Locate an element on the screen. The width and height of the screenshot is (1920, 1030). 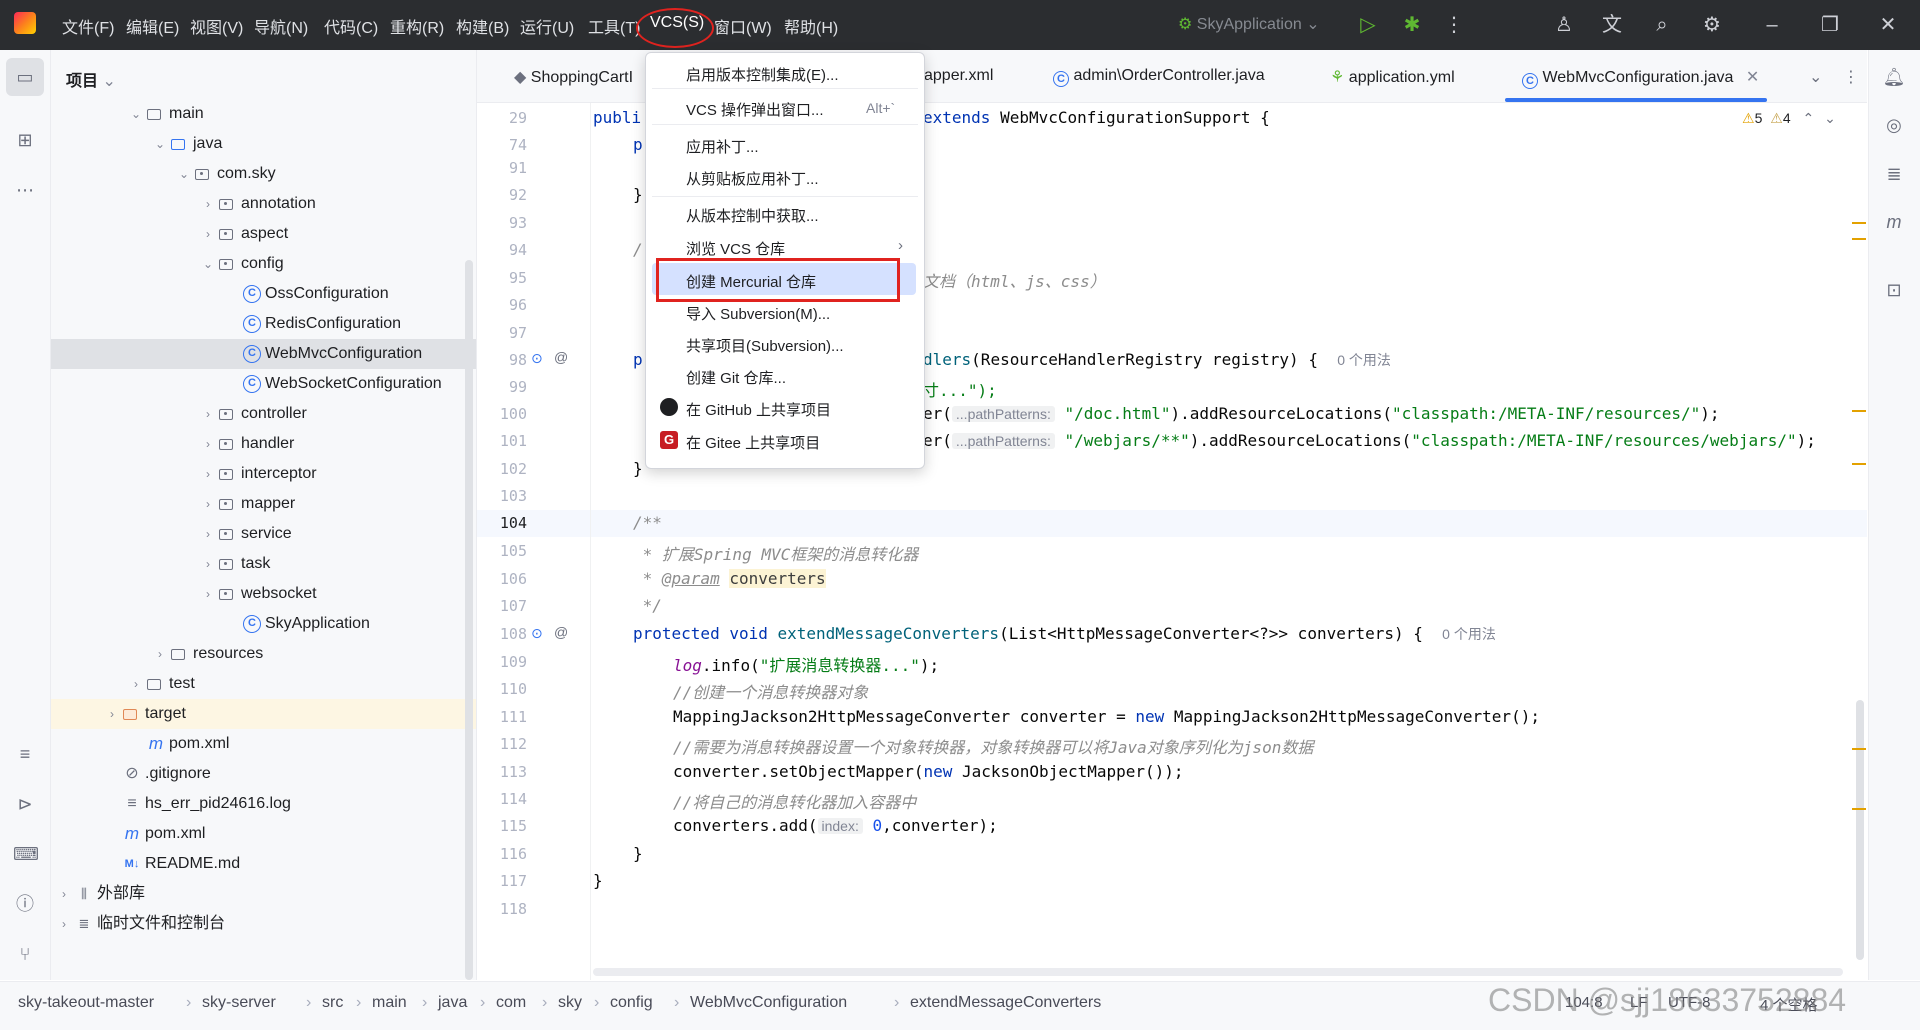
tab-webmvc-configuration: C WebMvcConfiguration.java ✕ is located at coordinates (1640, 78).